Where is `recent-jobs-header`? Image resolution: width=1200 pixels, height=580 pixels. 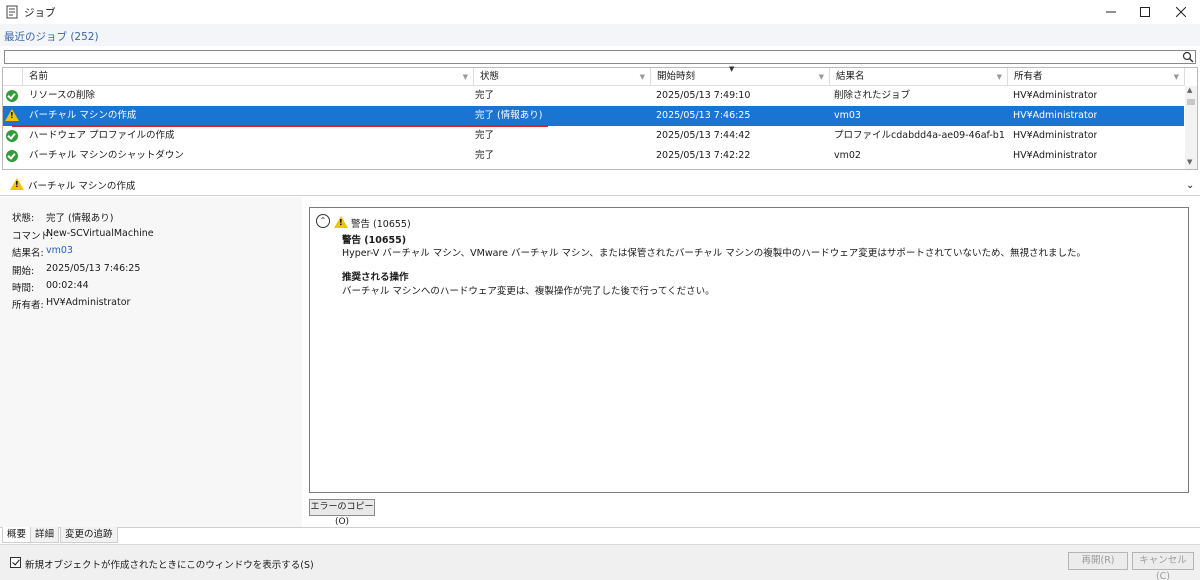
recent-jobs-header is located at coordinates (600, 35).